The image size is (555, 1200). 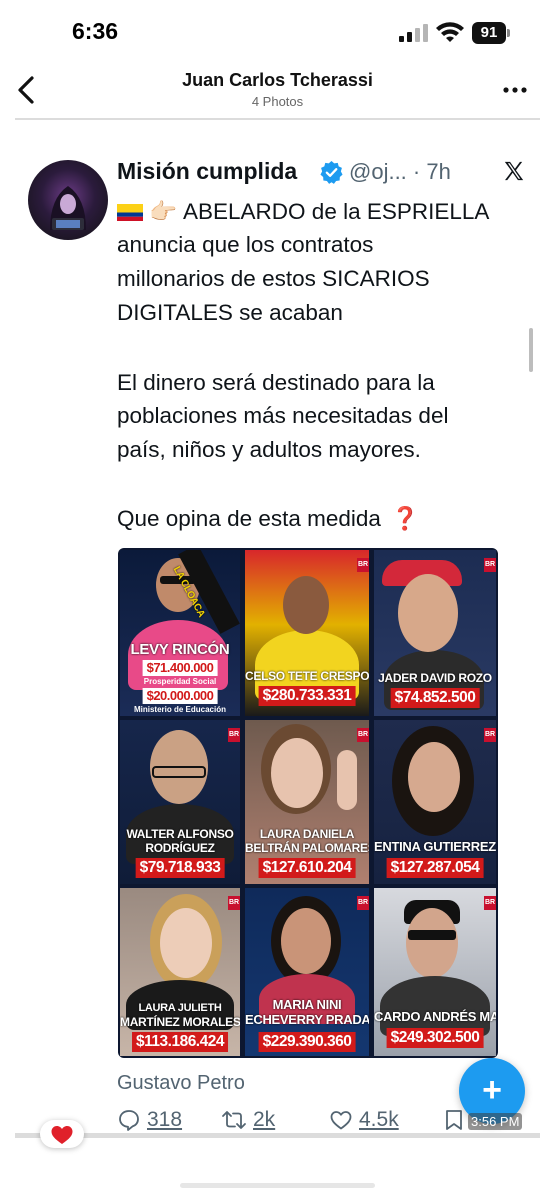 I want to click on person-name: CELSO TETE CRESPO, so click(x=307, y=676).